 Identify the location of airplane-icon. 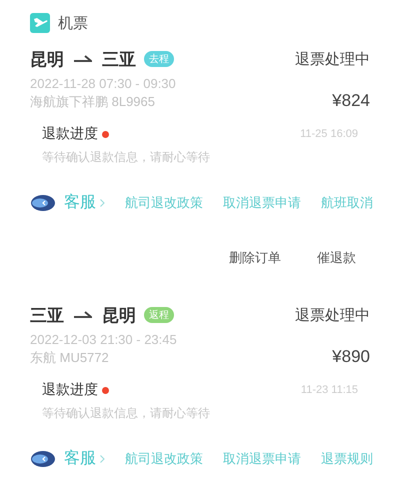
(40, 23).